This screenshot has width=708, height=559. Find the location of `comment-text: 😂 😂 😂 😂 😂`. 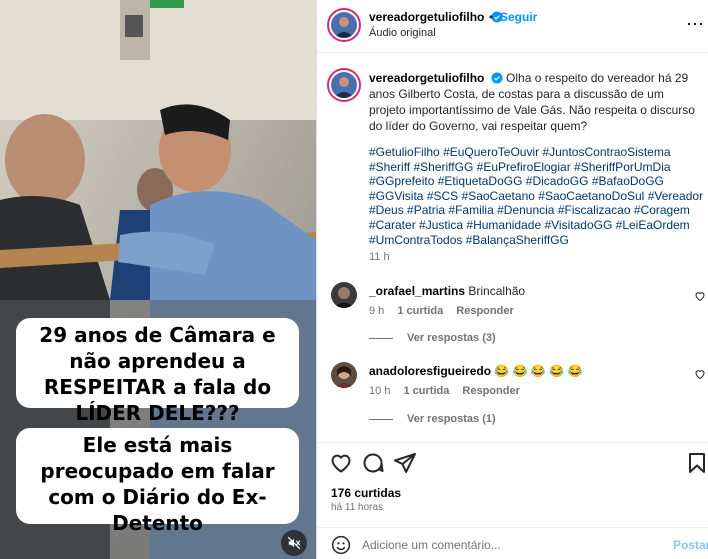

comment-text: 😂 😂 😂 😂 😂 is located at coordinates (538, 371).